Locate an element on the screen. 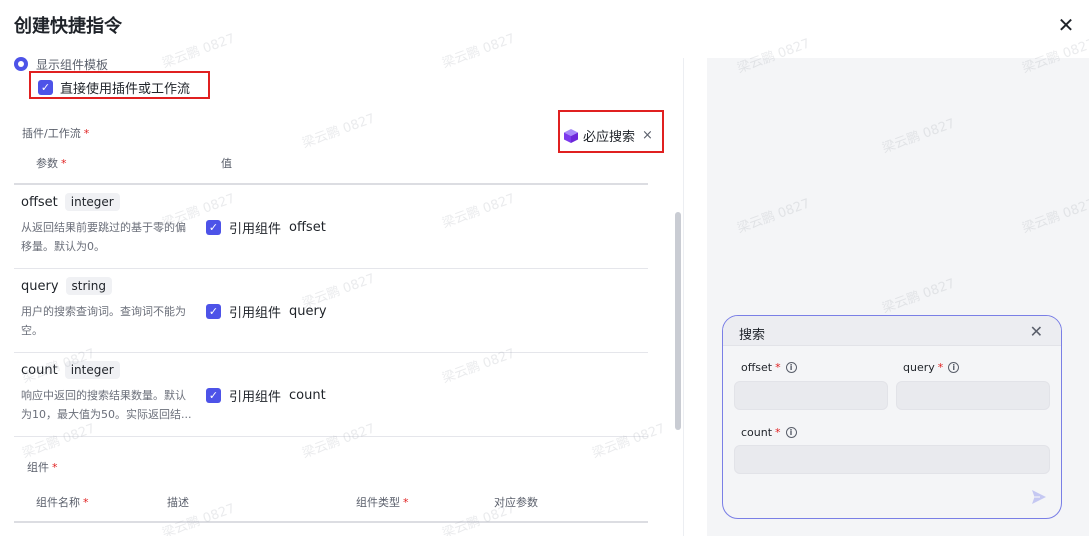 The height and width of the screenshot is (536, 1089). direct-use-option: ✓ 直接使用插件或工作流 is located at coordinates (114, 87).